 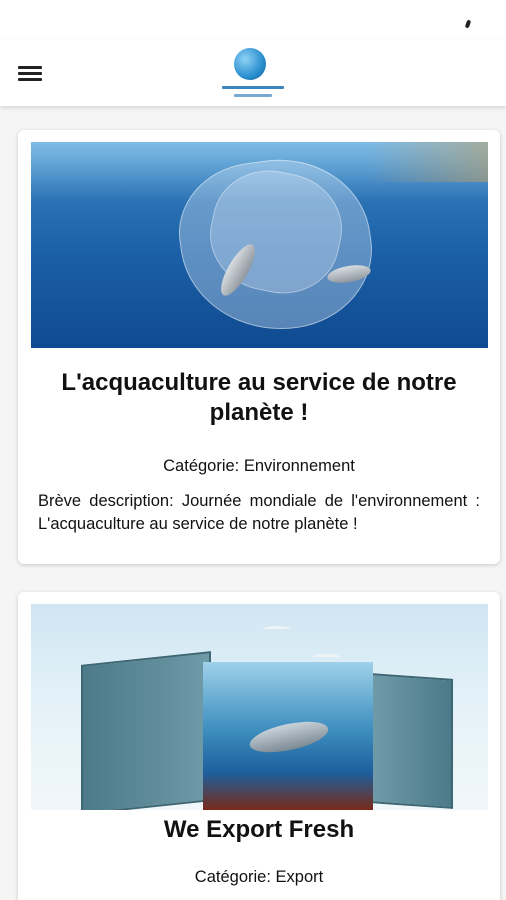 I want to click on signal-icon, so click(x=468, y=24).